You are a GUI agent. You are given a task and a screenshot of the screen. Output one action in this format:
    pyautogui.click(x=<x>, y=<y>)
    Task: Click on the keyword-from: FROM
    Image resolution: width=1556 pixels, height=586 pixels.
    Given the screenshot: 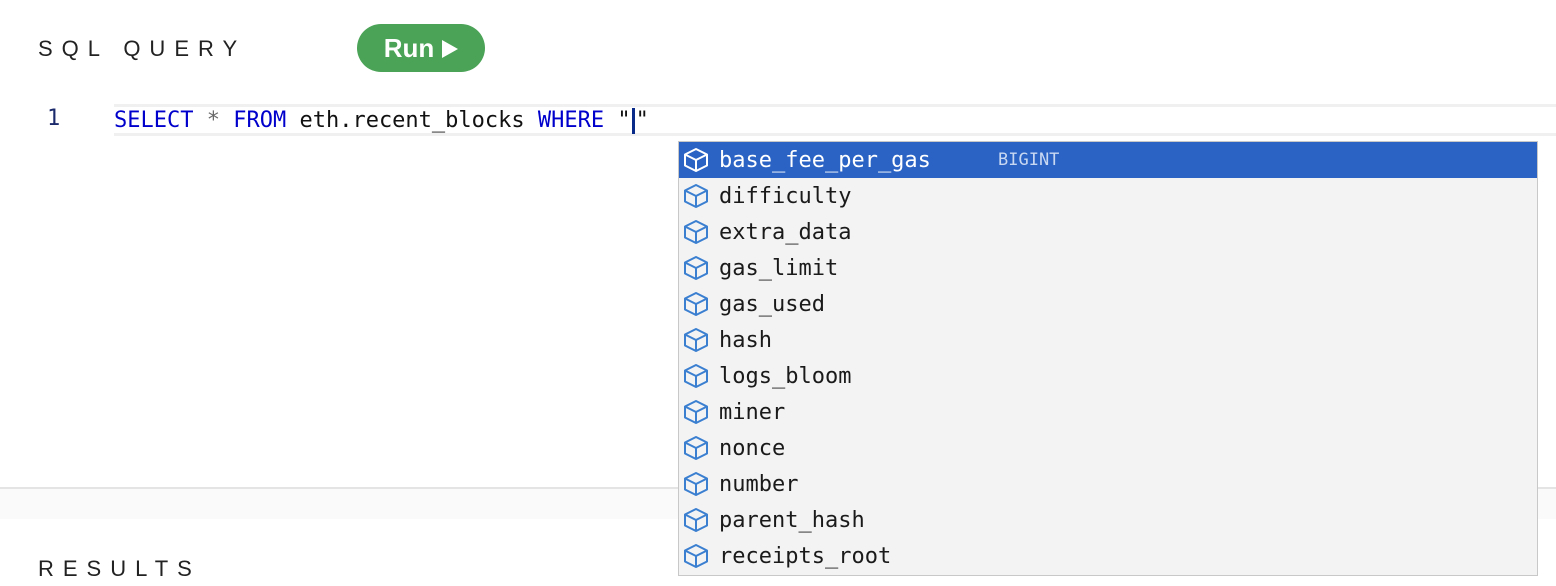 What is the action you would take?
    pyautogui.click(x=260, y=120)
    